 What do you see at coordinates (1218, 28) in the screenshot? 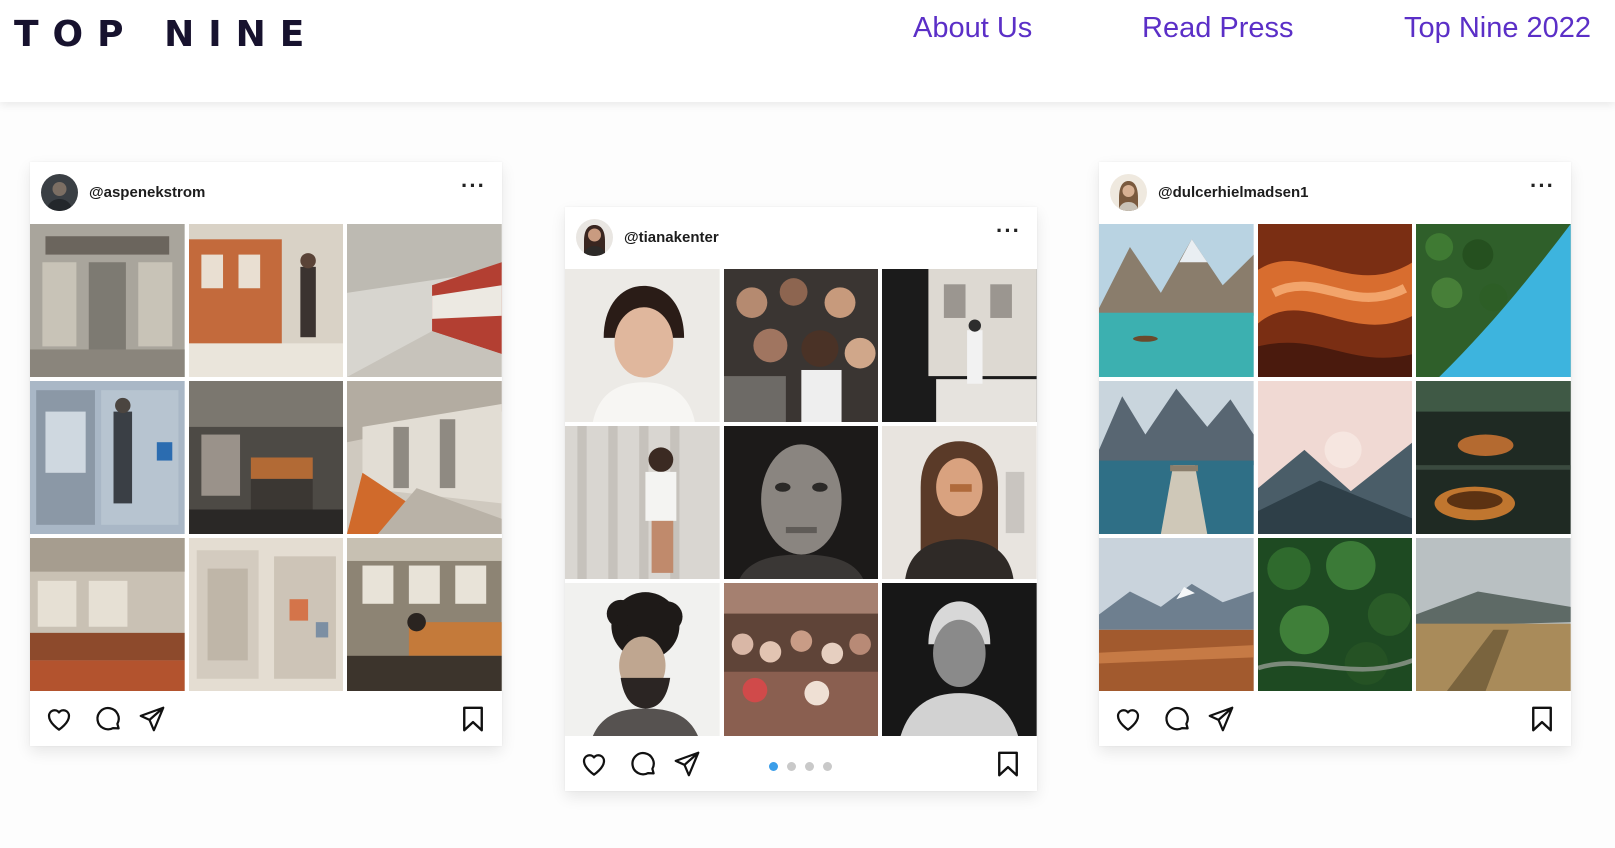
I see `nav-link-read-press: Read Press` at bounding box center [1218, 28].